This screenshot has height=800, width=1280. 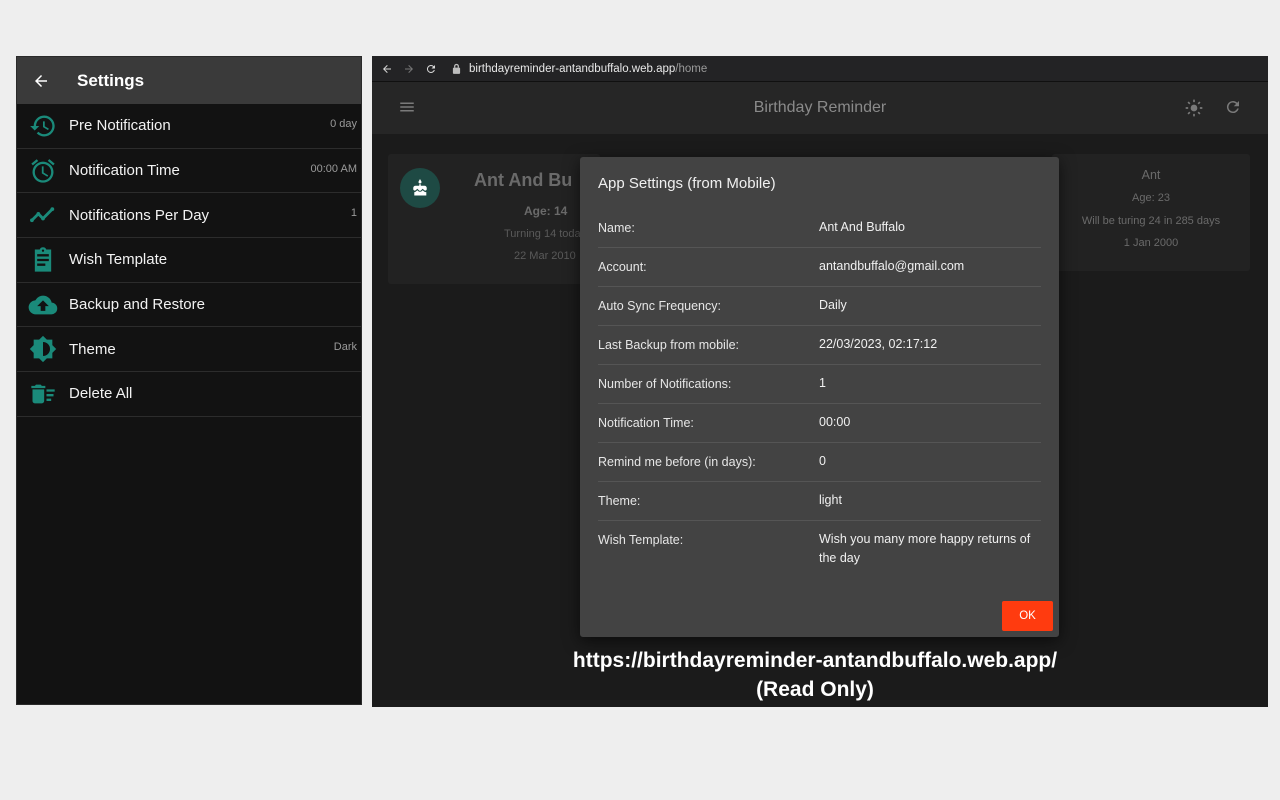 What do you see at coordinates (43, 349) in the screenshot?
I see `brightness-icon` at bounding box center [43, 349].